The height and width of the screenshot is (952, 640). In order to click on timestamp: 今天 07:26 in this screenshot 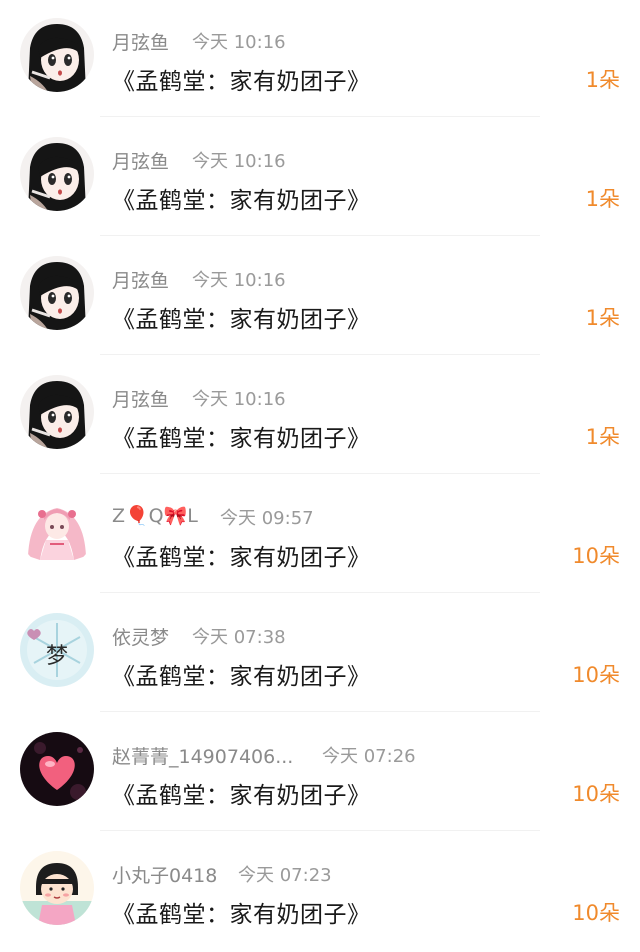, I will do `click(369, 756)`.